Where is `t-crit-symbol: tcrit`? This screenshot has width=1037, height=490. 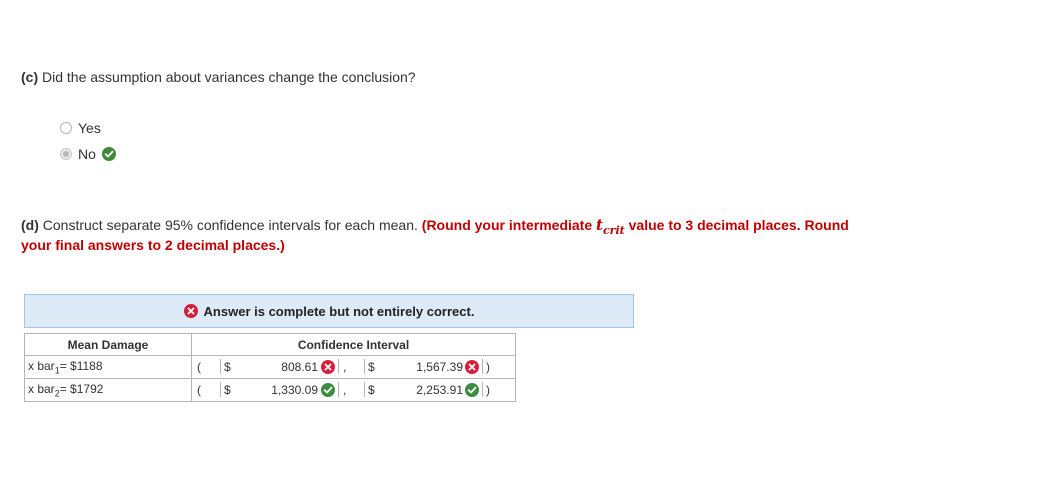
t-crit-symbol: tcrit is located at coordinates (610, 226).